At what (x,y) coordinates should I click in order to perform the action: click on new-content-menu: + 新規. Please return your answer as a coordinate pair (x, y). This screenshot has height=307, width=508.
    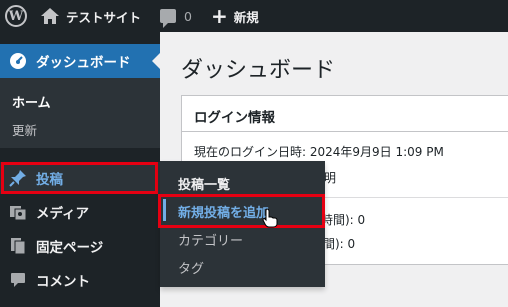
    Looking at the image, I should click on (235, 16).